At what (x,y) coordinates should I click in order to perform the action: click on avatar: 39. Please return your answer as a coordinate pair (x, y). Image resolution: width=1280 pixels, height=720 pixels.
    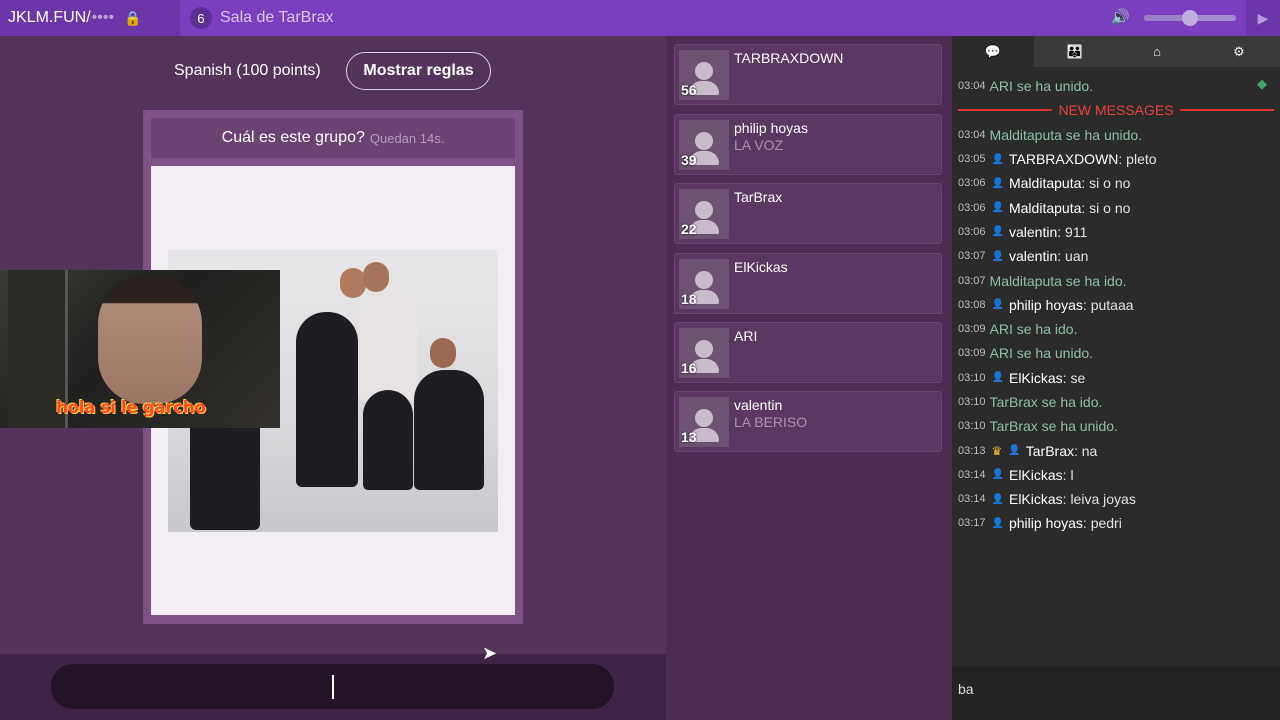
    Looking at the image, I should click on (704, 145).